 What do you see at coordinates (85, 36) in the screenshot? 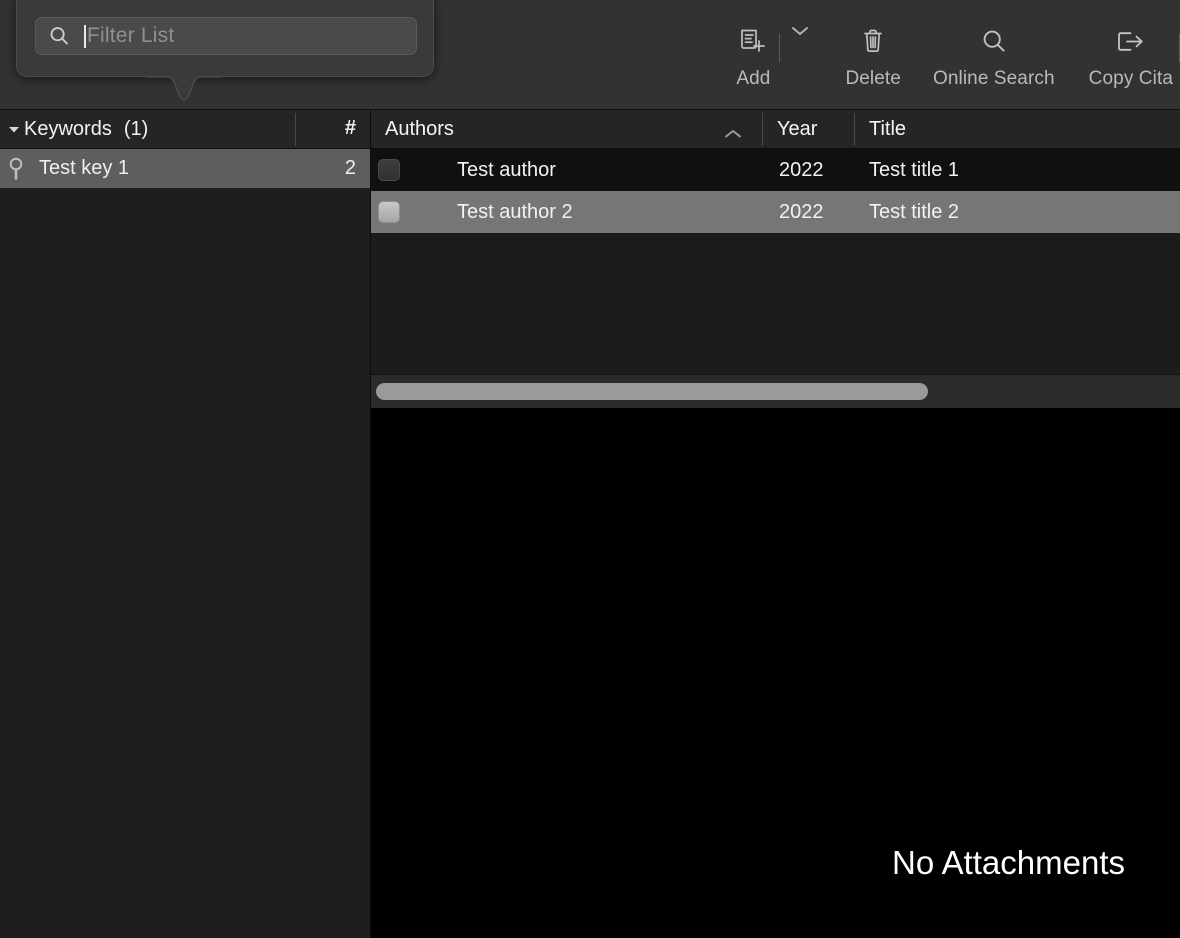
I see `text-cursor` at bounding box center [85, 36].